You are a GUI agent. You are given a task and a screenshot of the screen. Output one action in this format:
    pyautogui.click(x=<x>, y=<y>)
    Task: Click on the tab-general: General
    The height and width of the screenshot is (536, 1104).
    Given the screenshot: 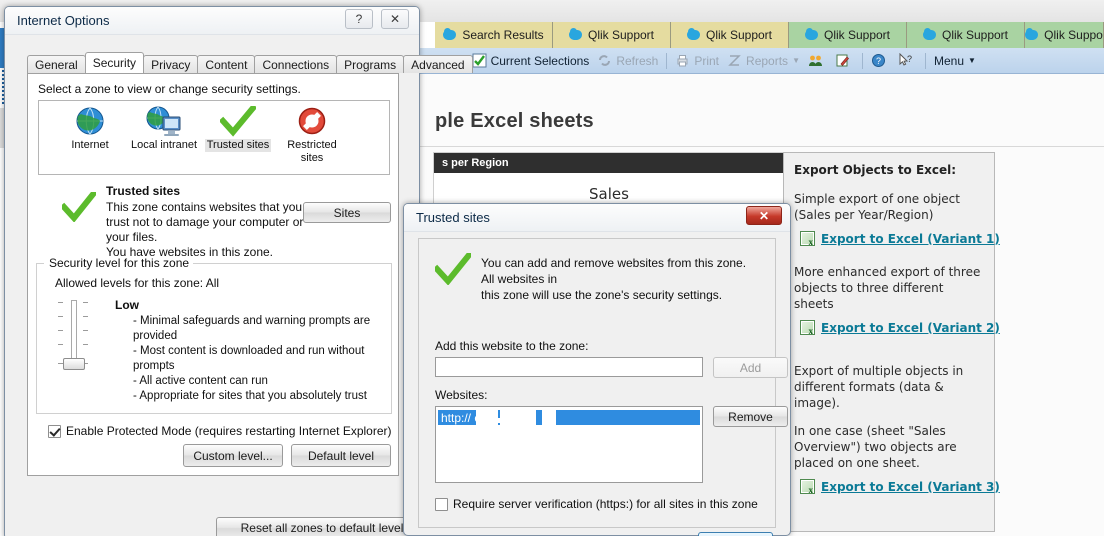 What is the action you would take?
    pyautogui.click(x=56, y=64)
    